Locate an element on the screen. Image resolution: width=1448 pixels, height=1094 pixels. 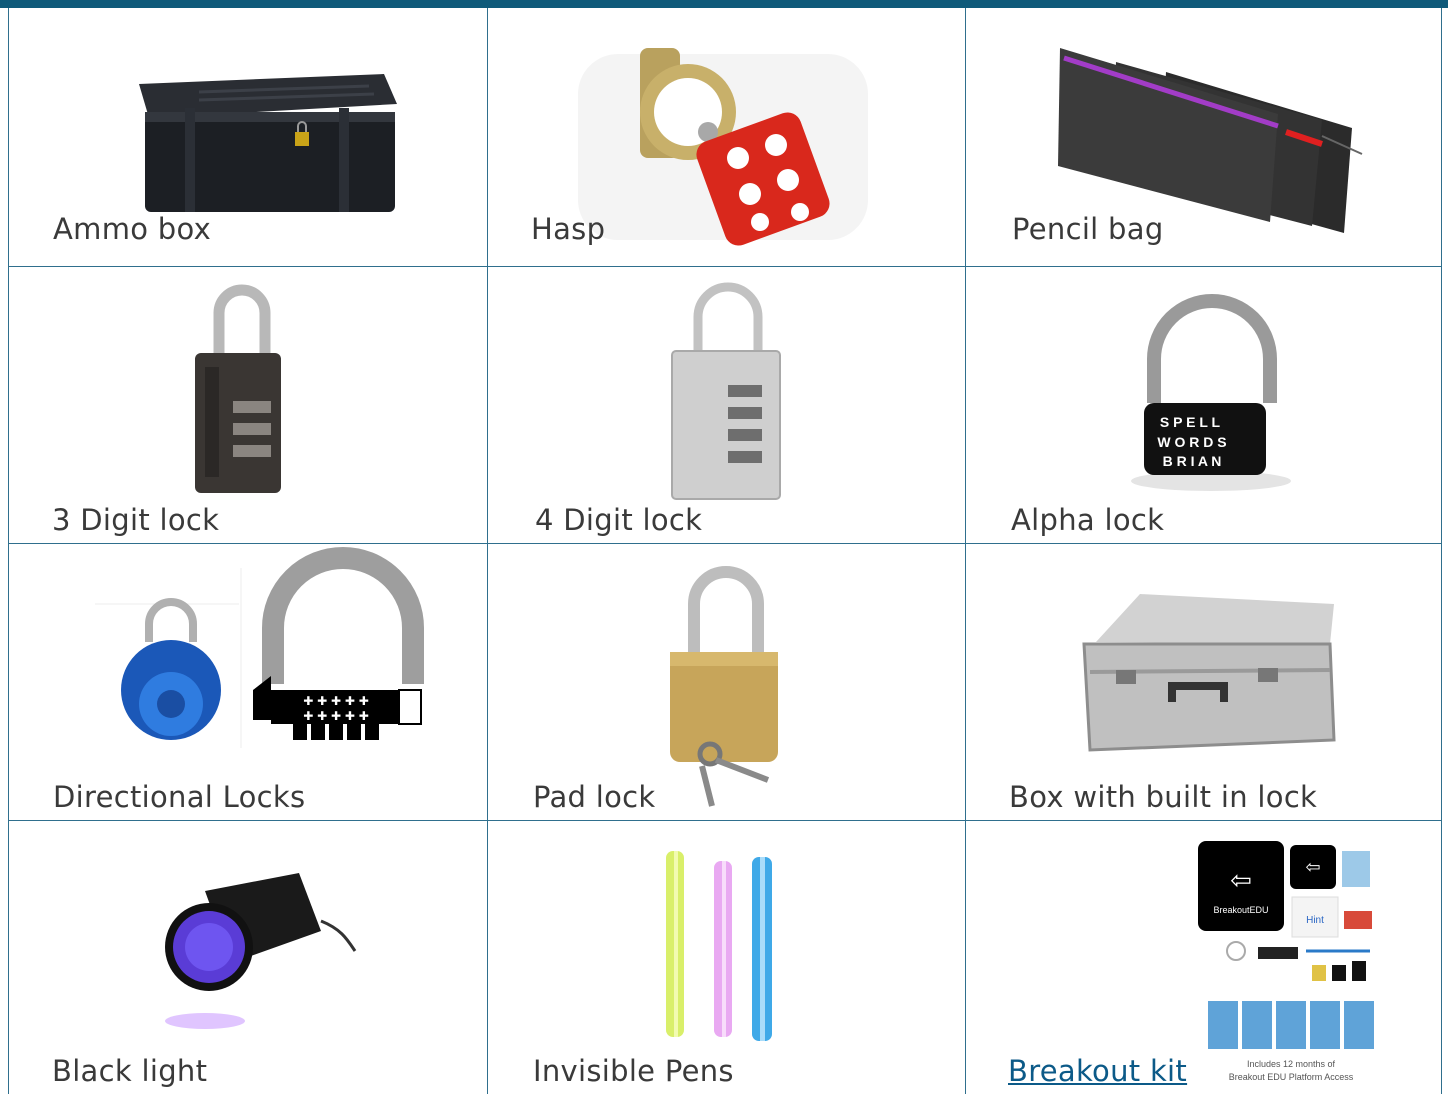
directional-locks-image: ✚ ✚ ✚ ✚ ✚ ✚ ✚ ✚ ✚ ✚ is located at coordinates (259, 647).